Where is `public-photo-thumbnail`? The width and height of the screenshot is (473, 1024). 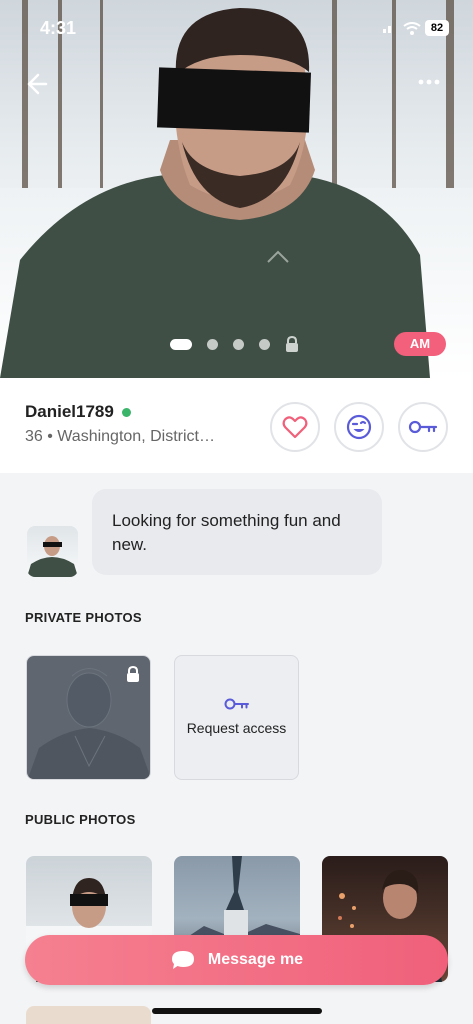 public-photo-thumbnail is located at coordinates (88, 1015).